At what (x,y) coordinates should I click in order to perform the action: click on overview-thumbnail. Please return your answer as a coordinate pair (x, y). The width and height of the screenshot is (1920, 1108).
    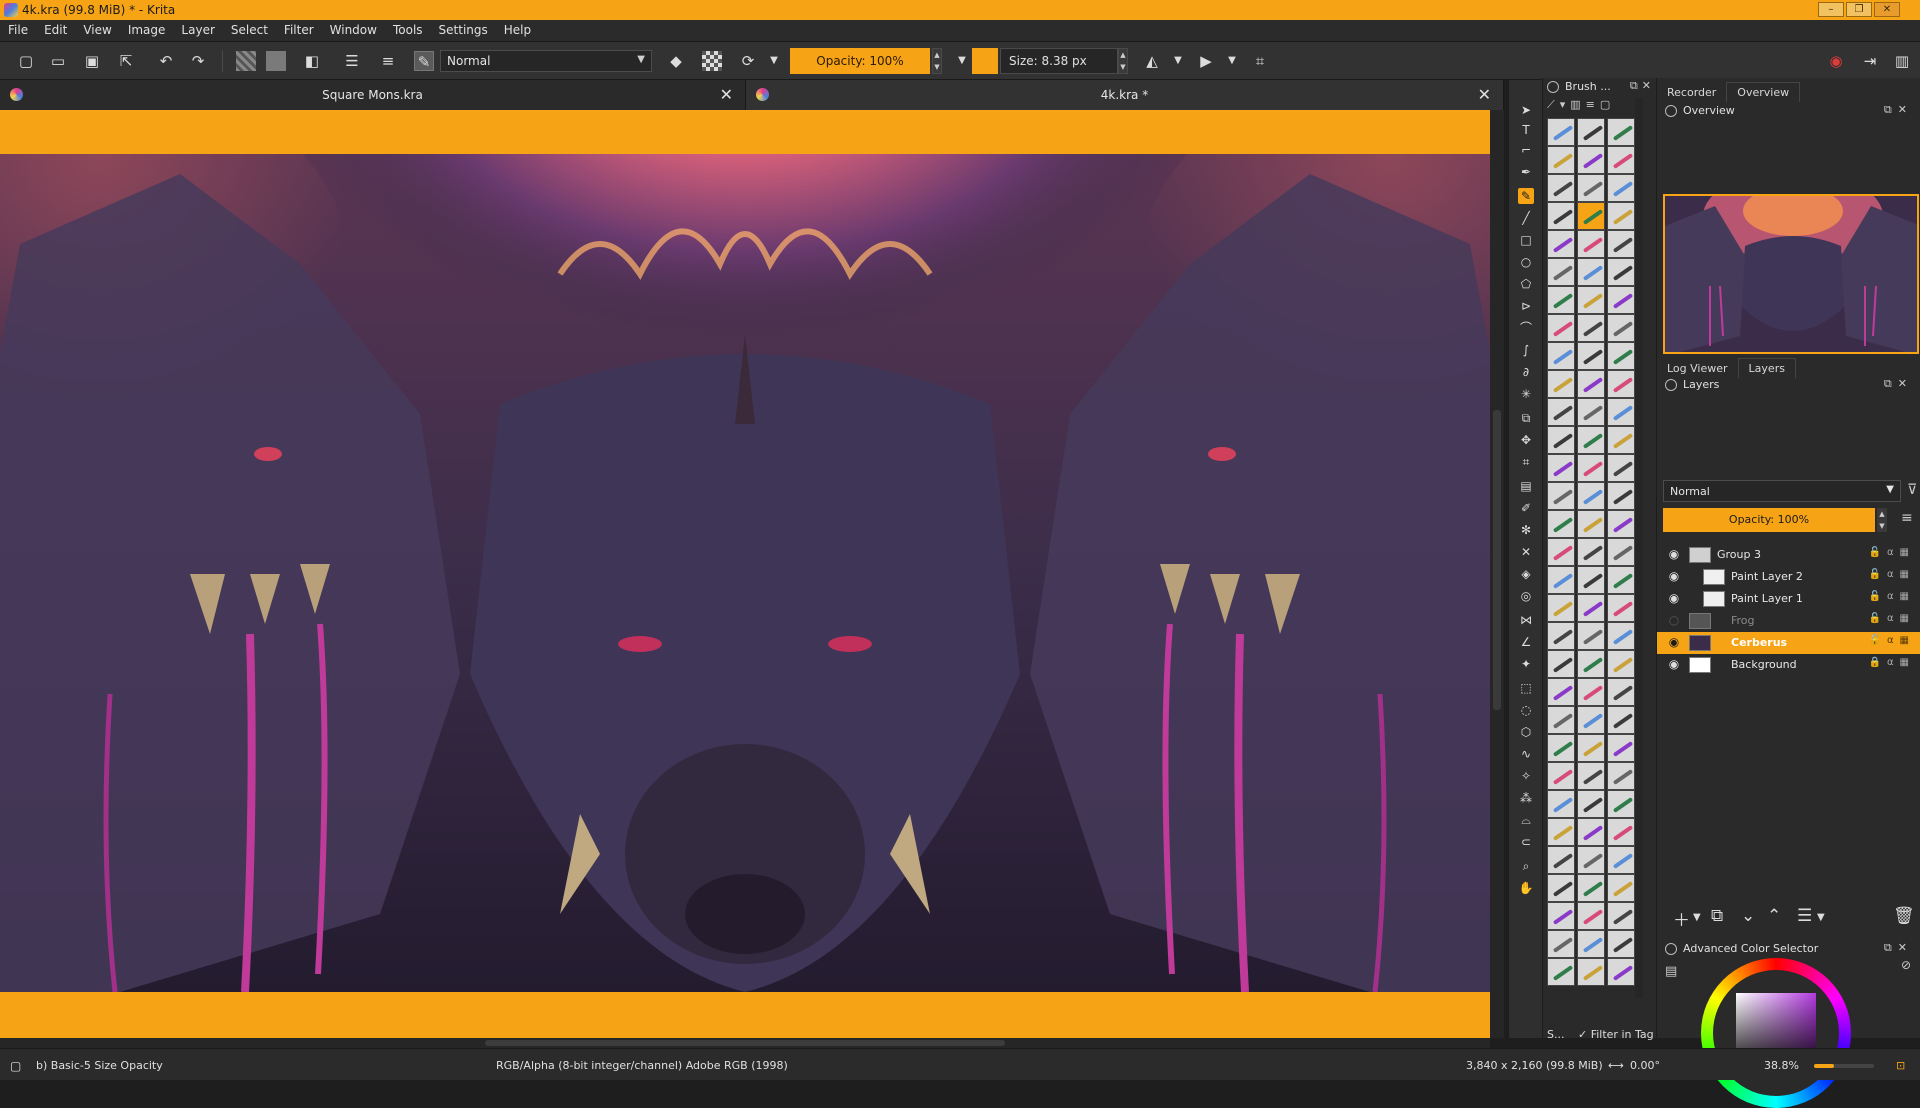
    Looking at the image, I should click on (1791, 274).